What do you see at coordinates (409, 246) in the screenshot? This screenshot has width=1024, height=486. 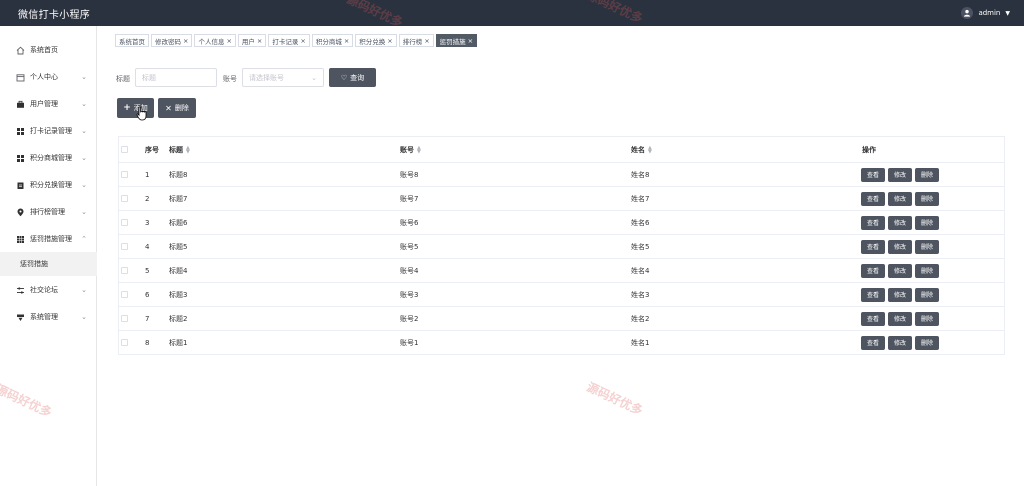 I see `cell-account: 账号5` at bounding box center [409, 246].